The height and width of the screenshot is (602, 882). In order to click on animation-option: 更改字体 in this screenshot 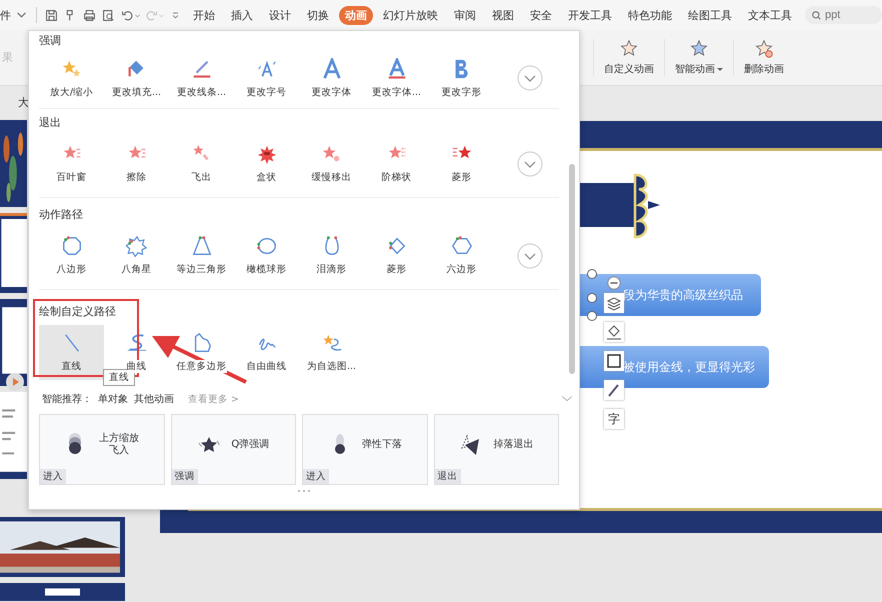, I will do `click(331, 78)`.